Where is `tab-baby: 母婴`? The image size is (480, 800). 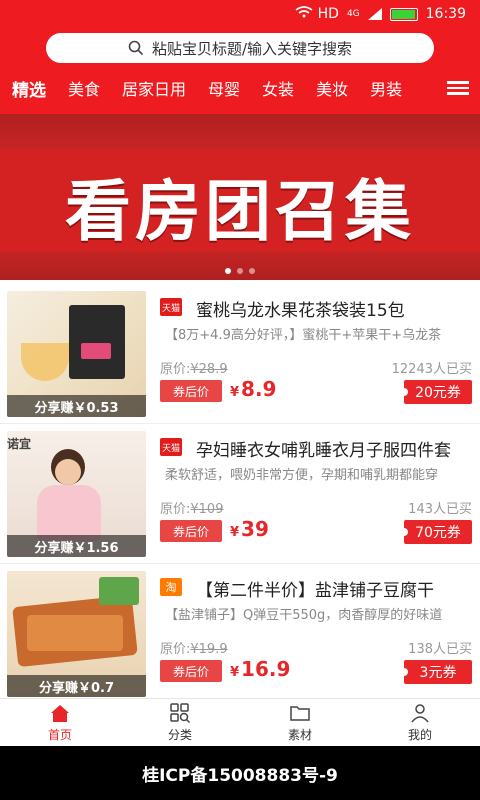
tab-baby: 母婴 is located at coordinates (224, 88).